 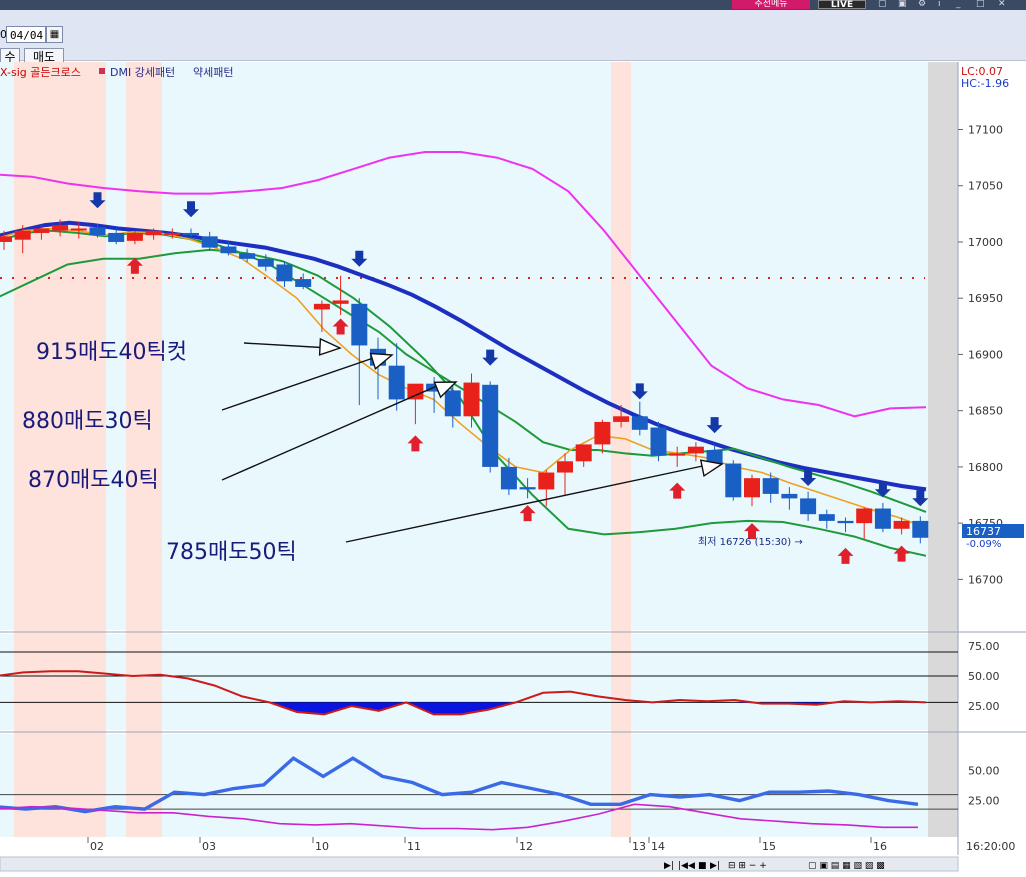 What do you see at coordinates (40, 72) in the screenshot?
I see `legend-item-goldencross: X-sig 골든크로스` at bounding box center [40, 72].